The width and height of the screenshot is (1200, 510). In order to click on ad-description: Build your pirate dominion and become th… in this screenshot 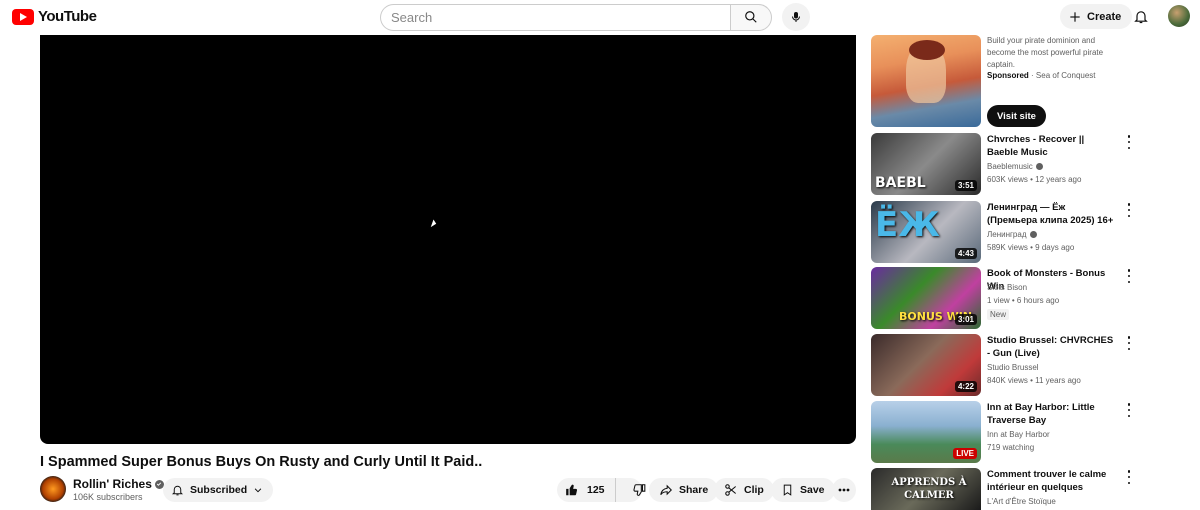, I will do `click(1045, 52)`.